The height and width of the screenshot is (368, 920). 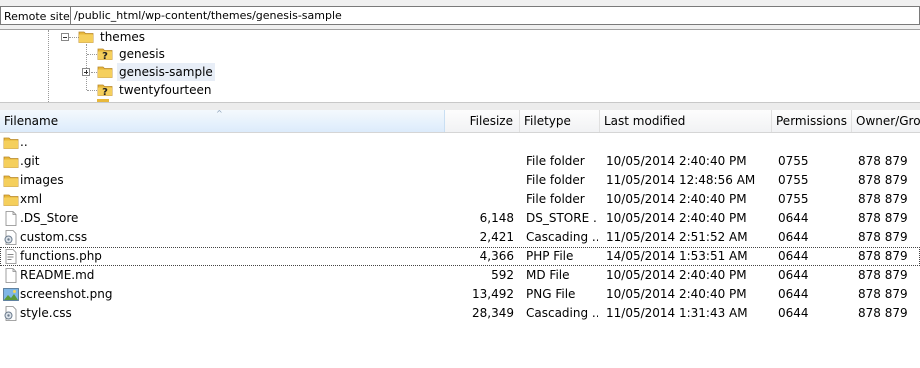 What do you see at coordinates (123, 37) in the screenshot?
I see `tree-item-label: themes` at bounding box center [123, 37].